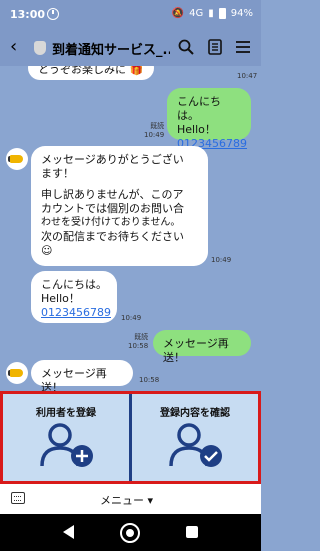 The height and width of the screenshot is (551, 320). Describe the element at coordinates (195, 445) in the screenshot. I see `verified-user-icon` at that location.